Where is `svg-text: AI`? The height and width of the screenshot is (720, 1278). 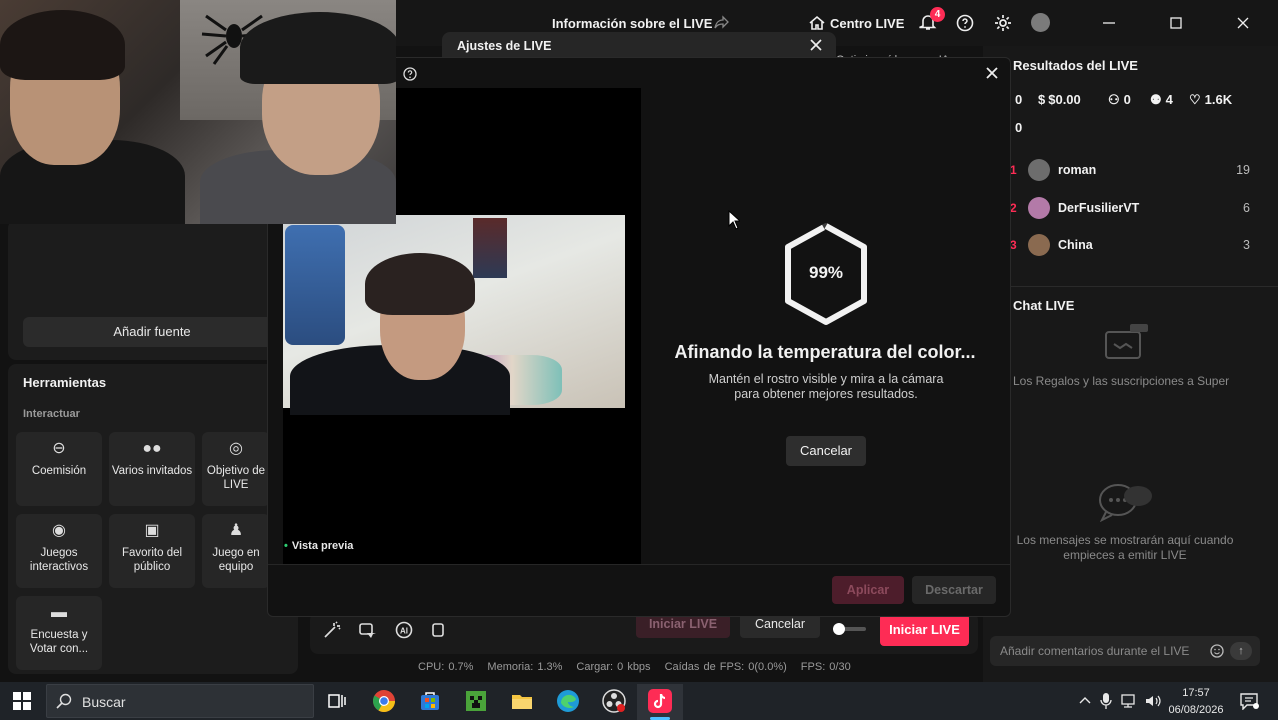 svg-text: AI is located at coordinates (404, 631).